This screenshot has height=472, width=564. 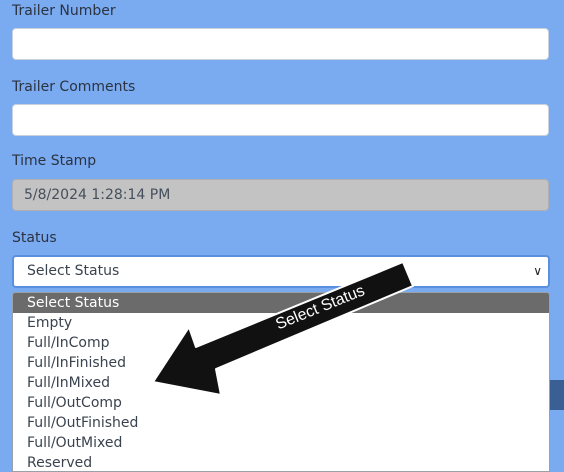 What do you see at coordinates (280, 120) in the screenshot?
I see `trailer-comments-input` at bounding box center [280, 120].